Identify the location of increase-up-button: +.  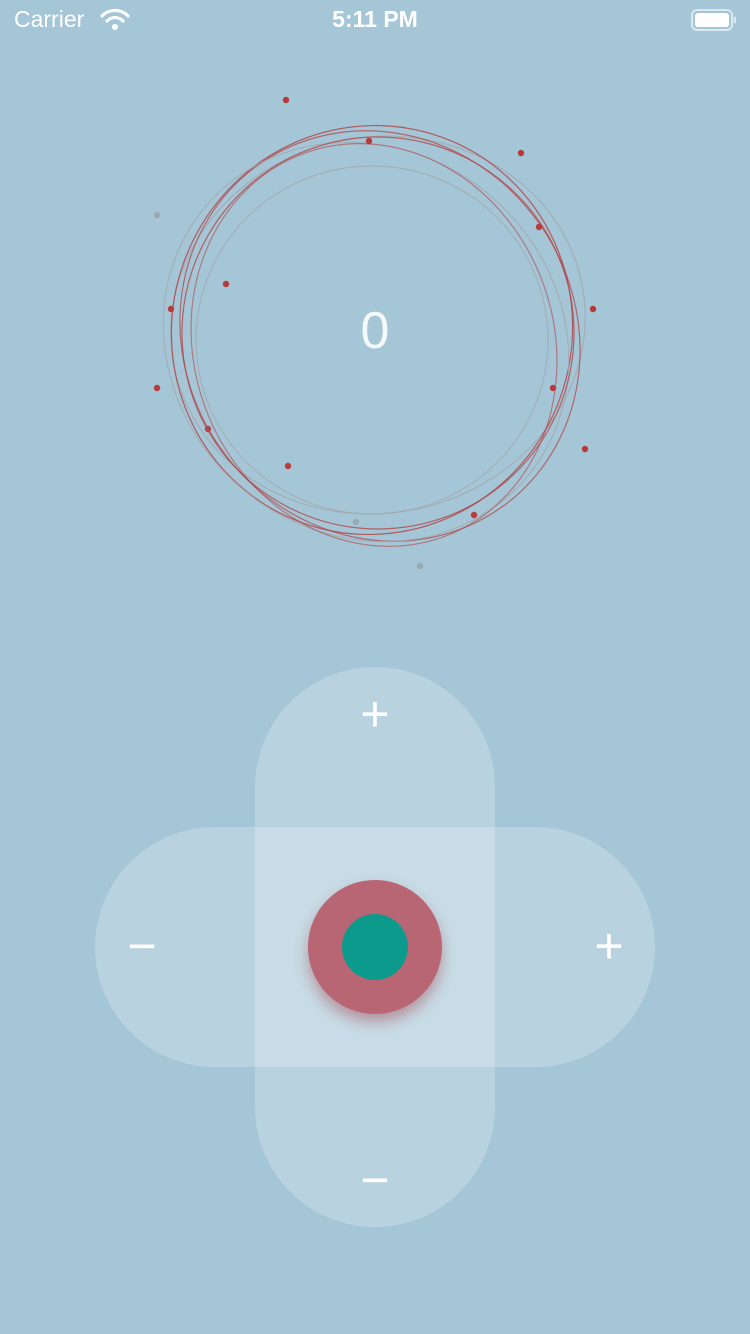
(375, 714).